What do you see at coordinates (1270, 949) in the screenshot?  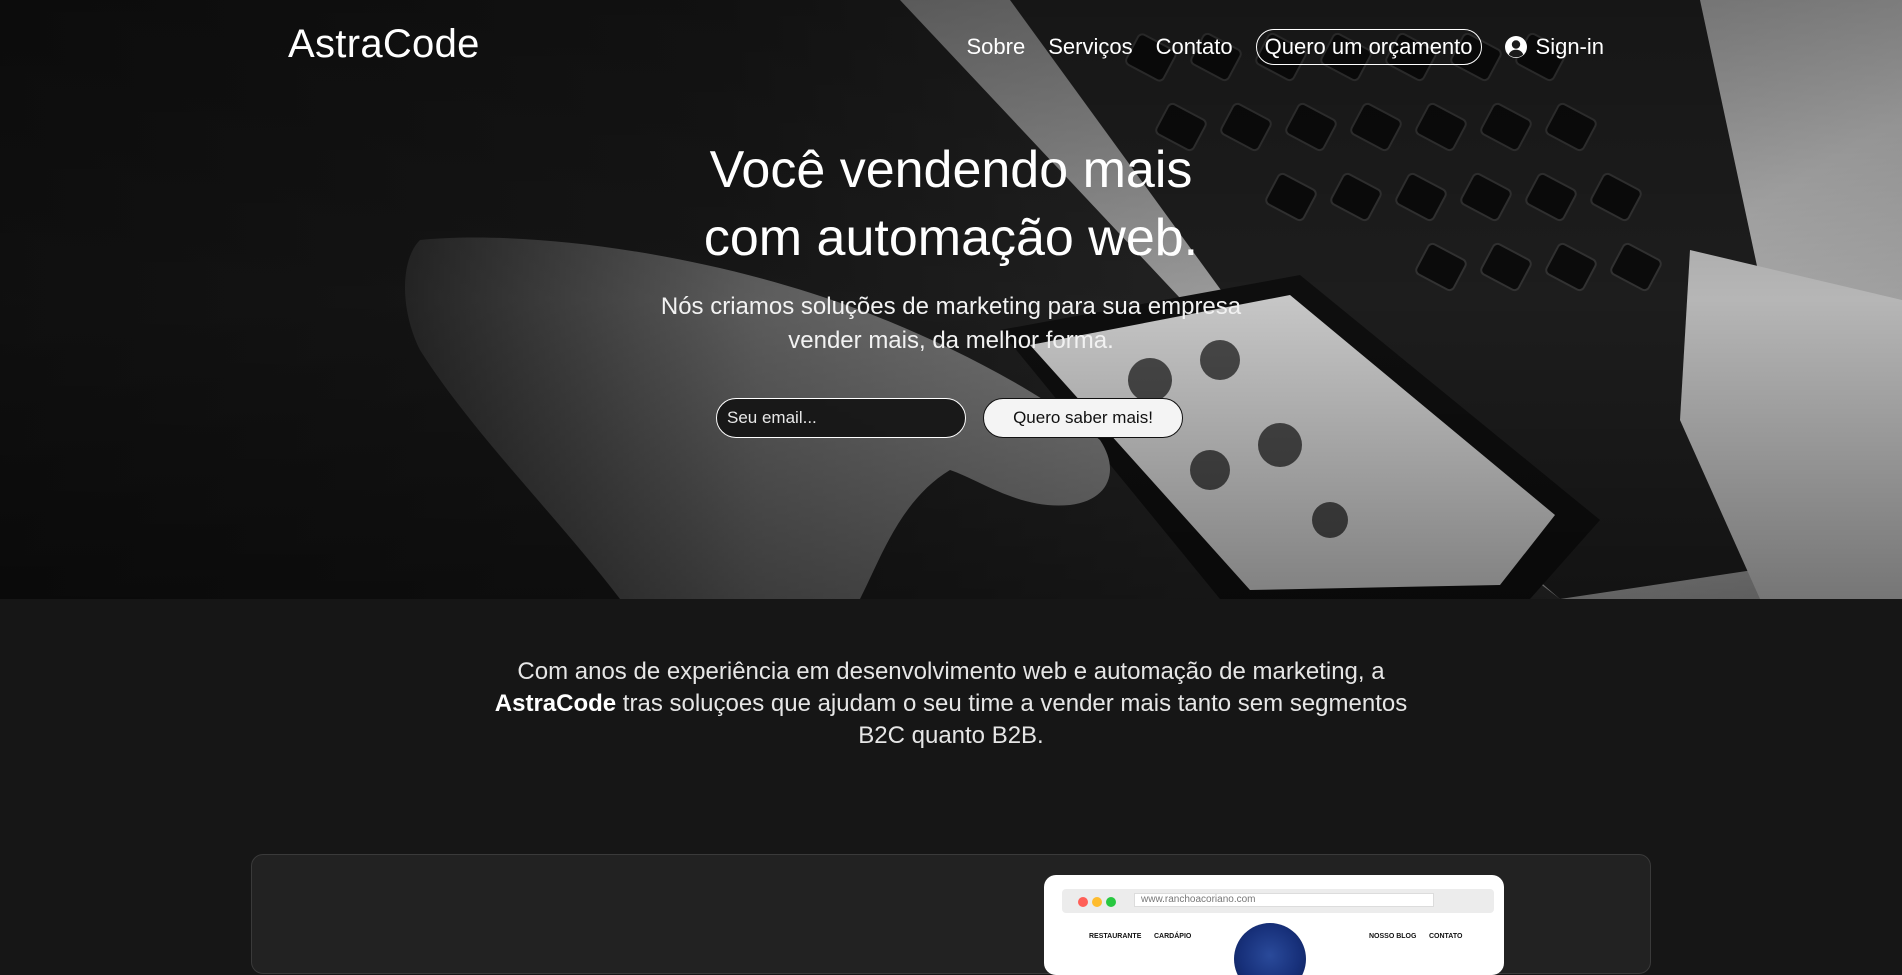 I see `site-logo-image` at bounding box center [1270, 949].